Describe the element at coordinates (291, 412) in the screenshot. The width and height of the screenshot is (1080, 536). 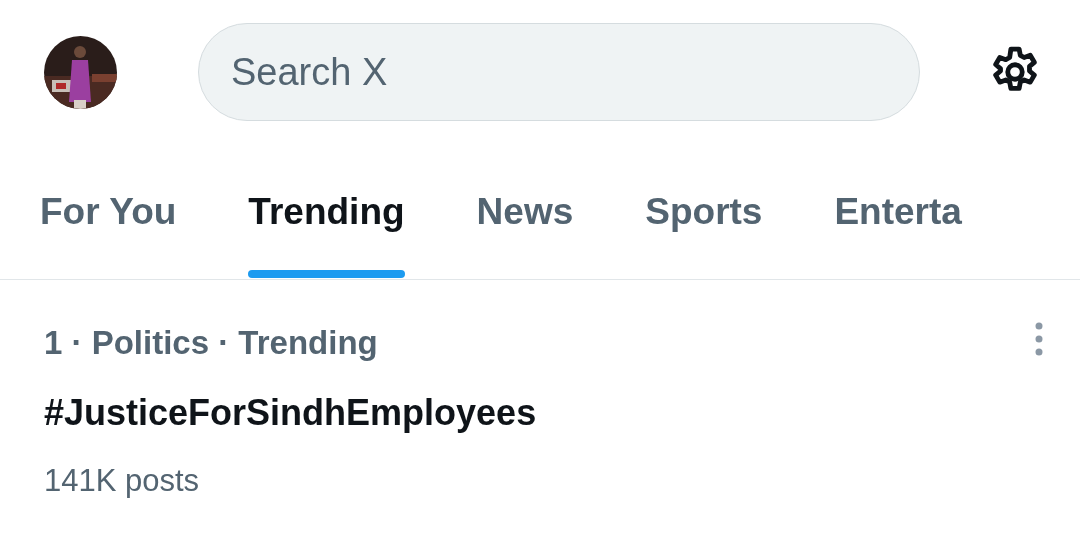
I see `trend-title: #JusticeForSindhEmployees` at that location.